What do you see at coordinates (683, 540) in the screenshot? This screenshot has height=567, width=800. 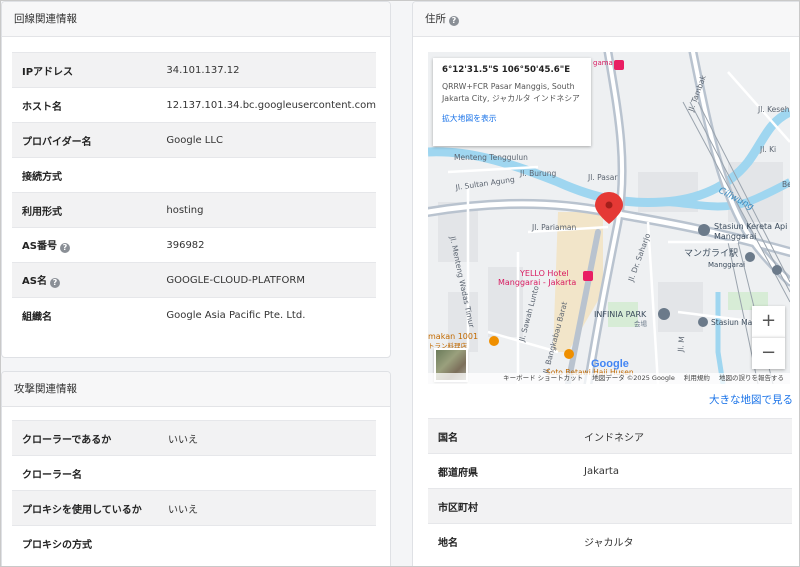 I see `address-value: ジャカルタ` at bounding box center [683, 540].